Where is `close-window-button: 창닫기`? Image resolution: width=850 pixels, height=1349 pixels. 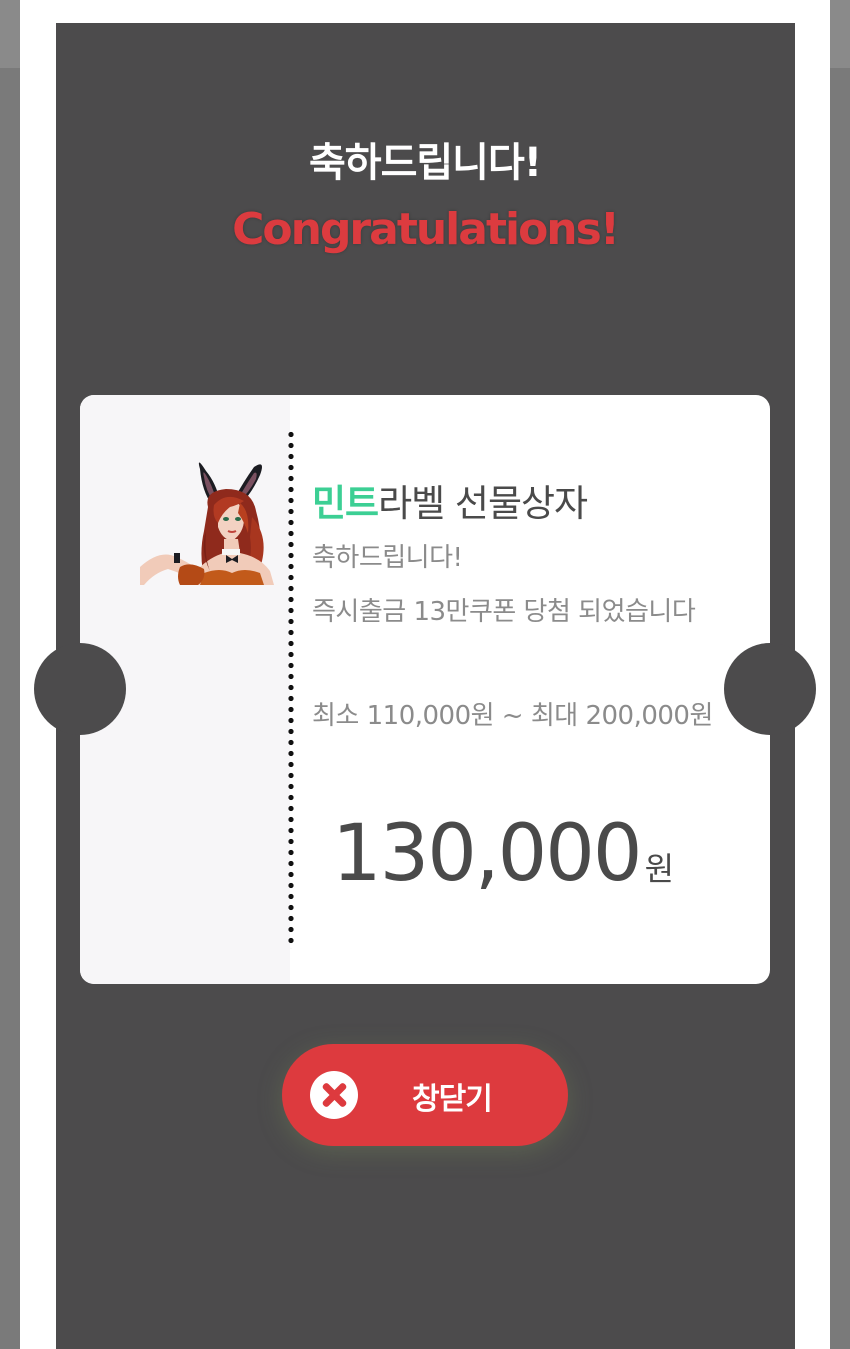
close-window-button: 창닫기 is located at coordinates (425, 1095).